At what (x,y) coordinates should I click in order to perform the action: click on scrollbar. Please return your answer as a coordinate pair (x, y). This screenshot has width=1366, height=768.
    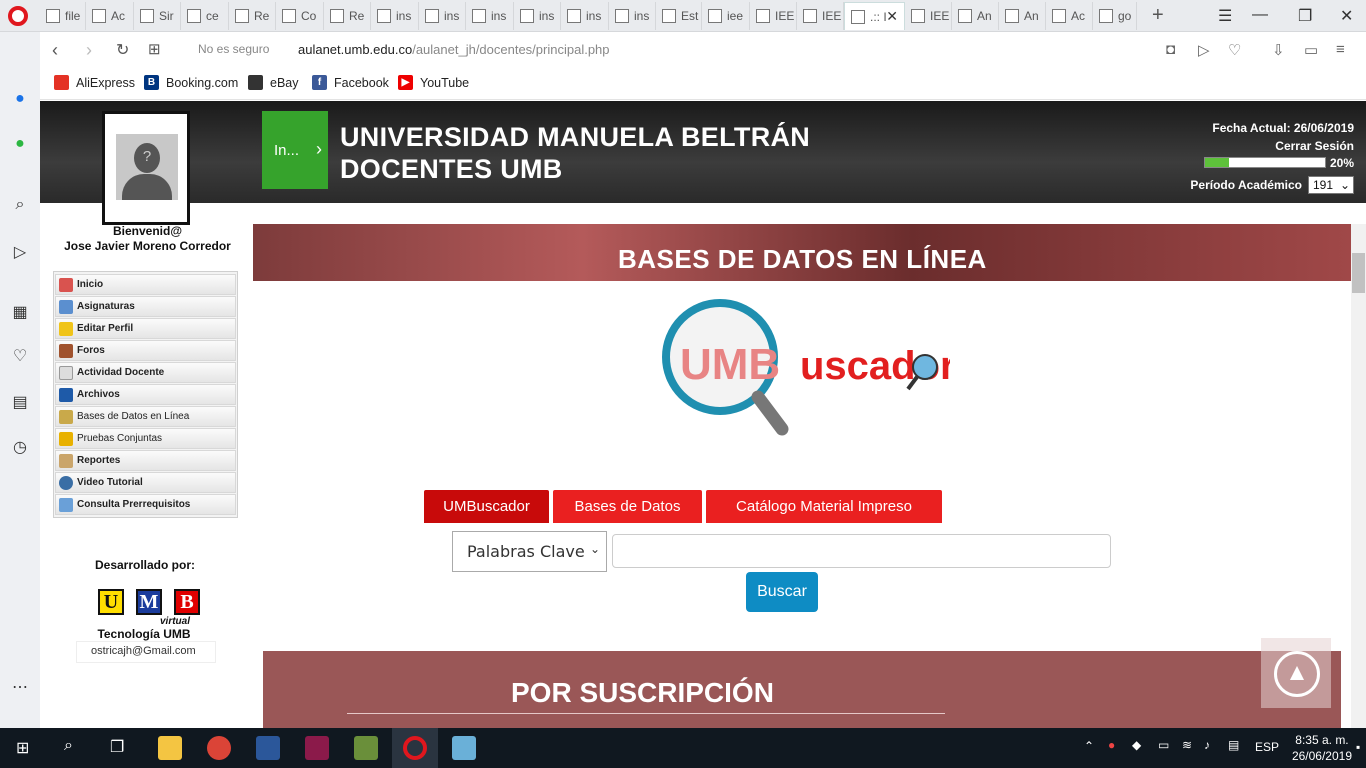
    Looking at the image, I should click on (1358, 476).